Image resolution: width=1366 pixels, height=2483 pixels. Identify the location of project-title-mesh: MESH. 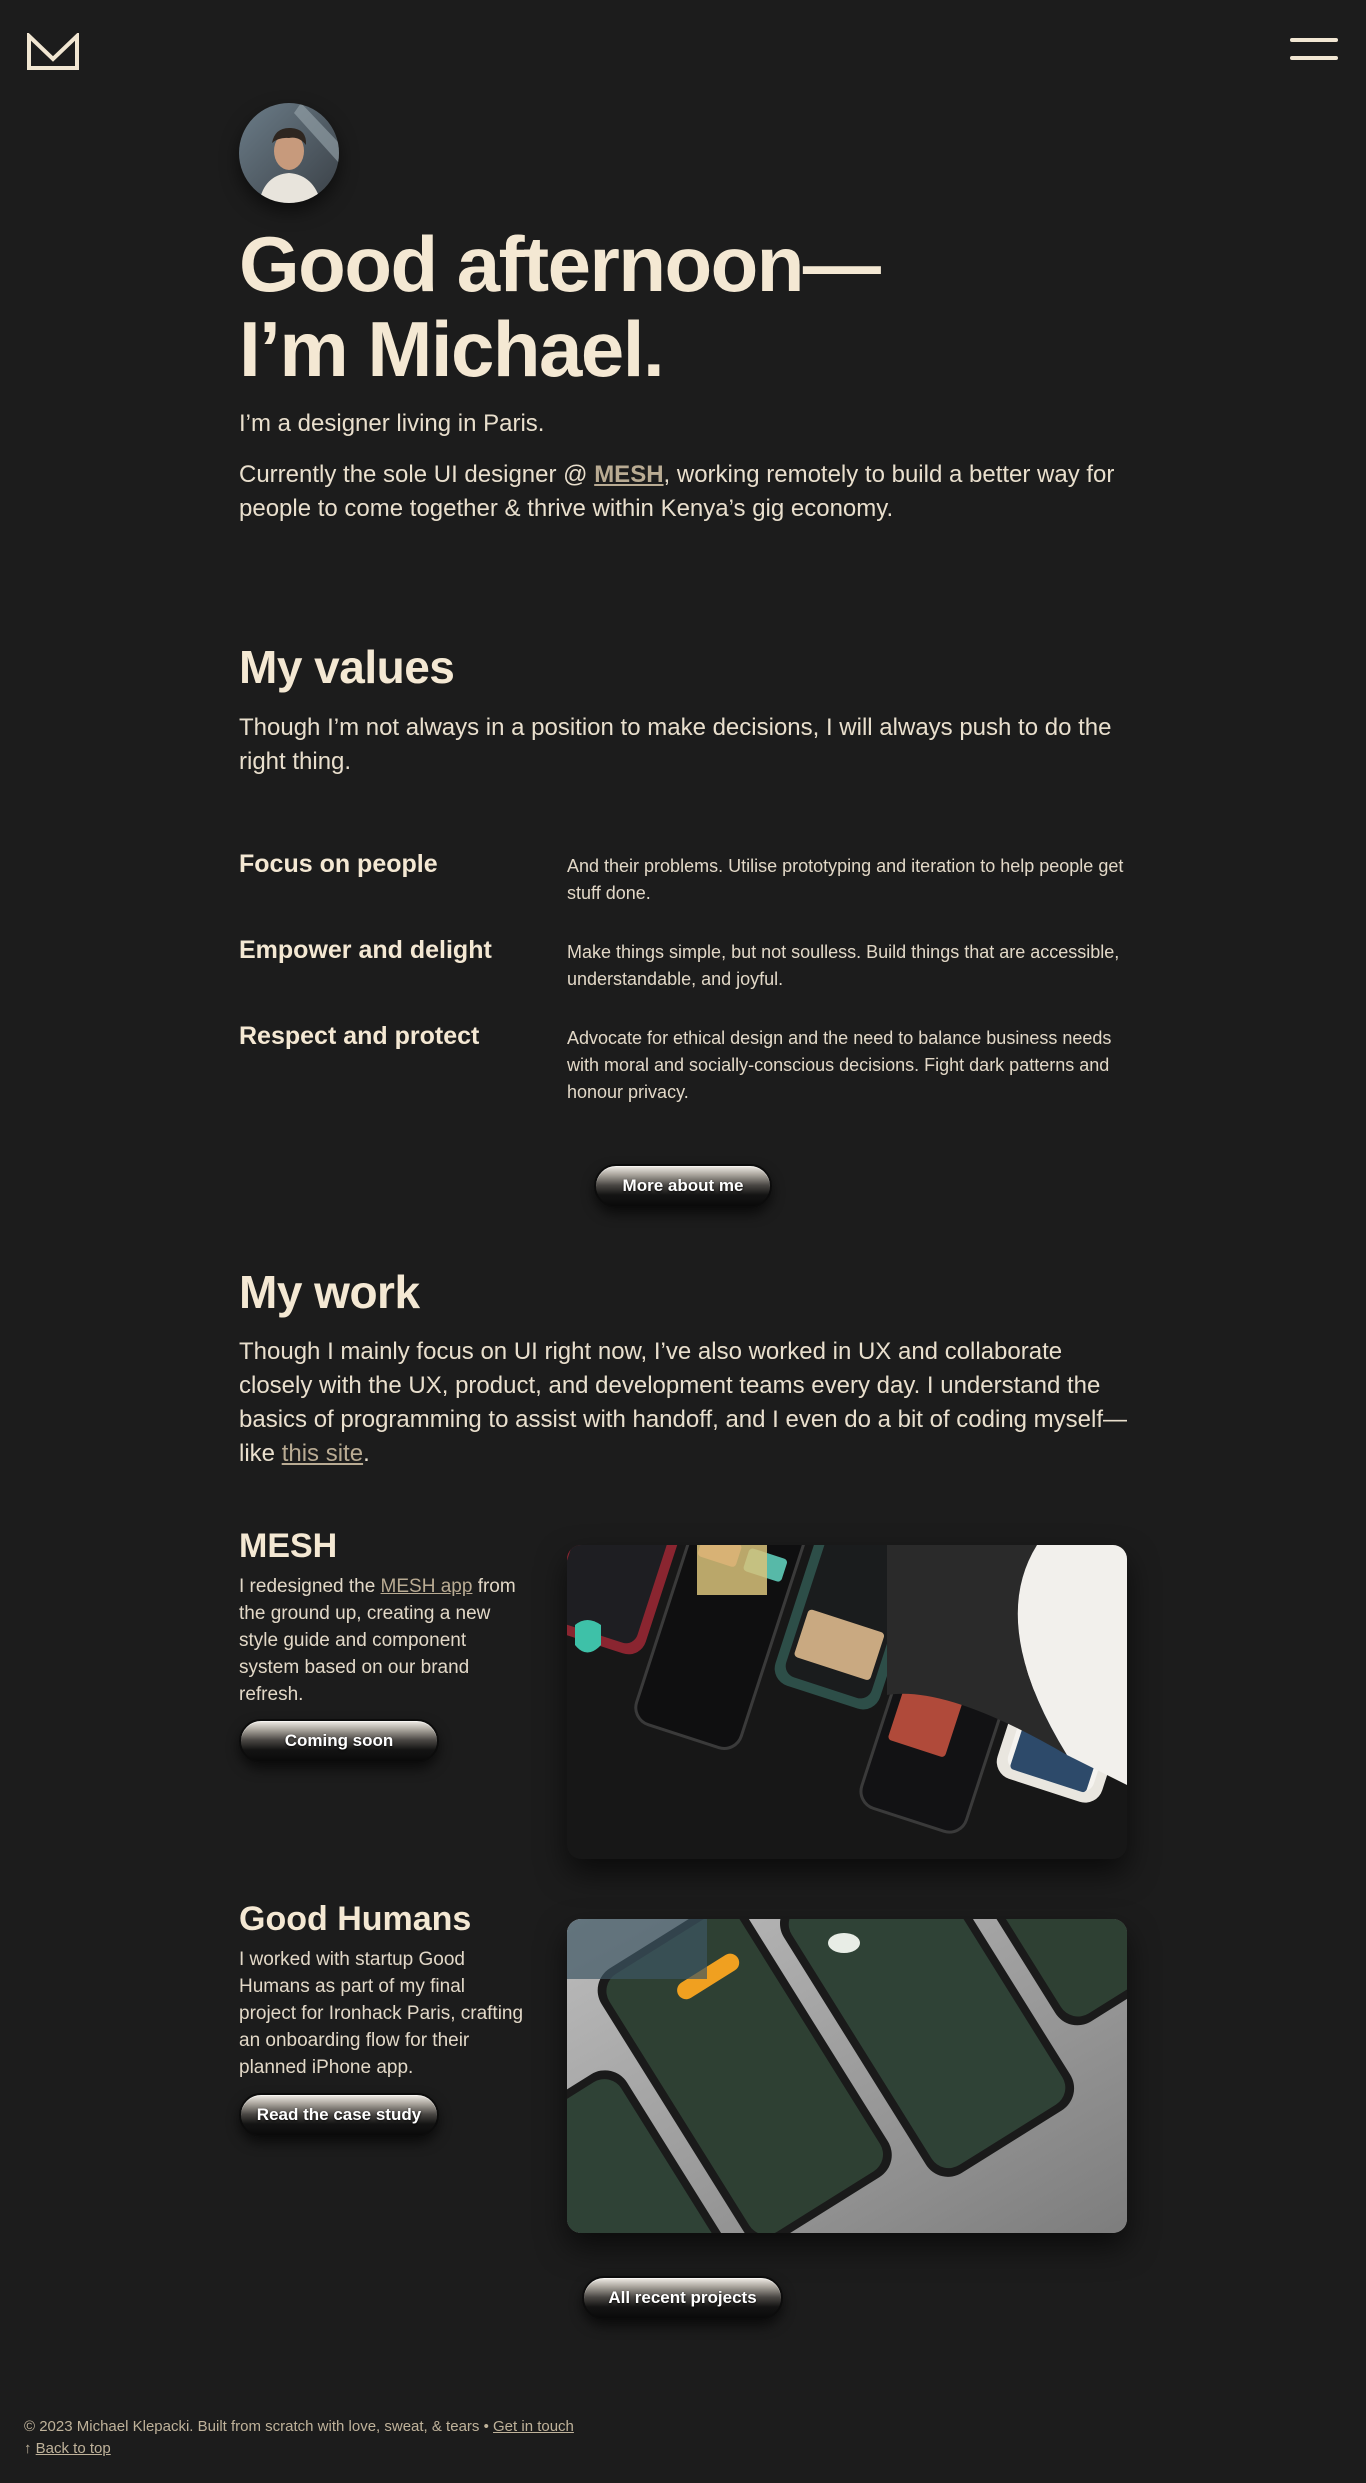
(288, 1546).